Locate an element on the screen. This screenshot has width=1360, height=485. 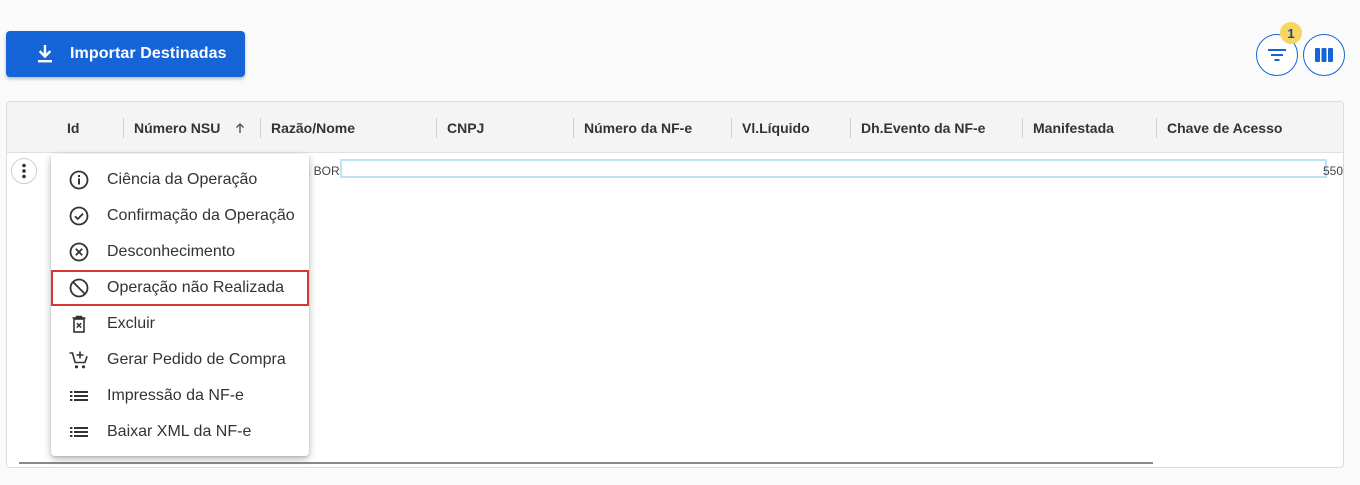
column-header-cnpj: CNPJ is located at coordinates (465, 127).